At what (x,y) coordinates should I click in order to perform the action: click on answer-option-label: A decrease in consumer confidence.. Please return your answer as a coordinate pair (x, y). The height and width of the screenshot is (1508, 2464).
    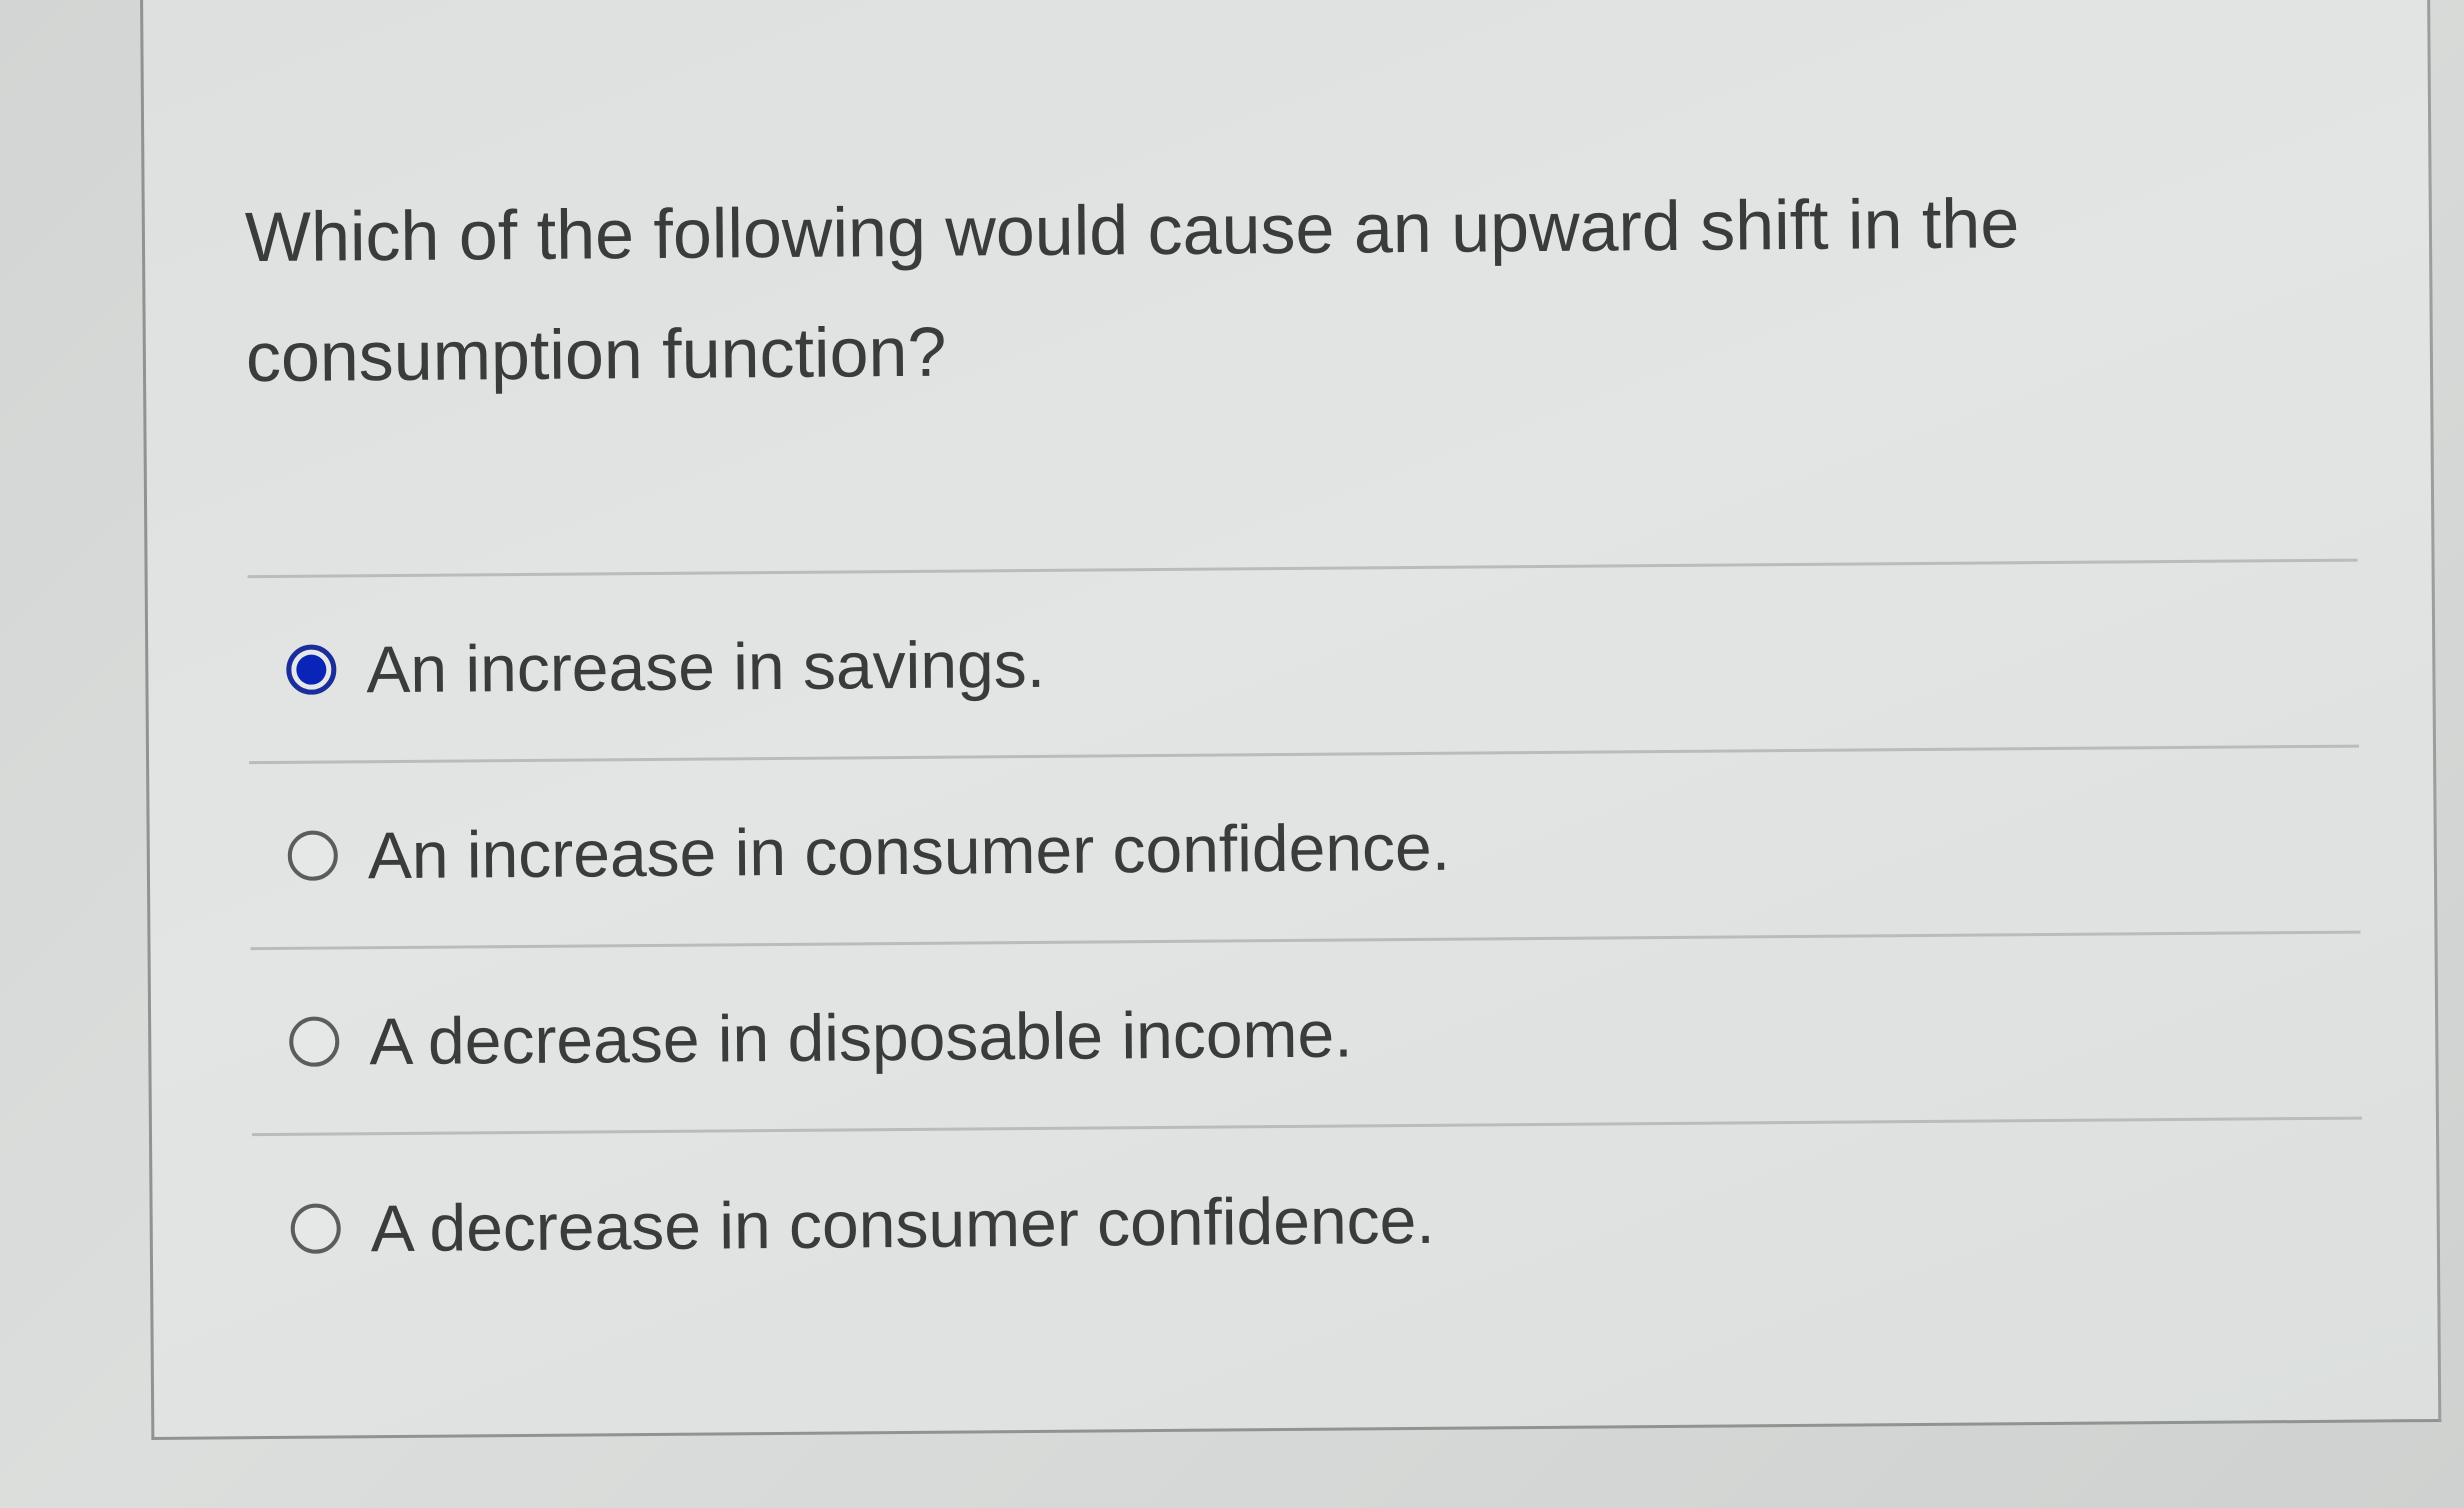
    Looking at the image, I should click on (902, 1224).